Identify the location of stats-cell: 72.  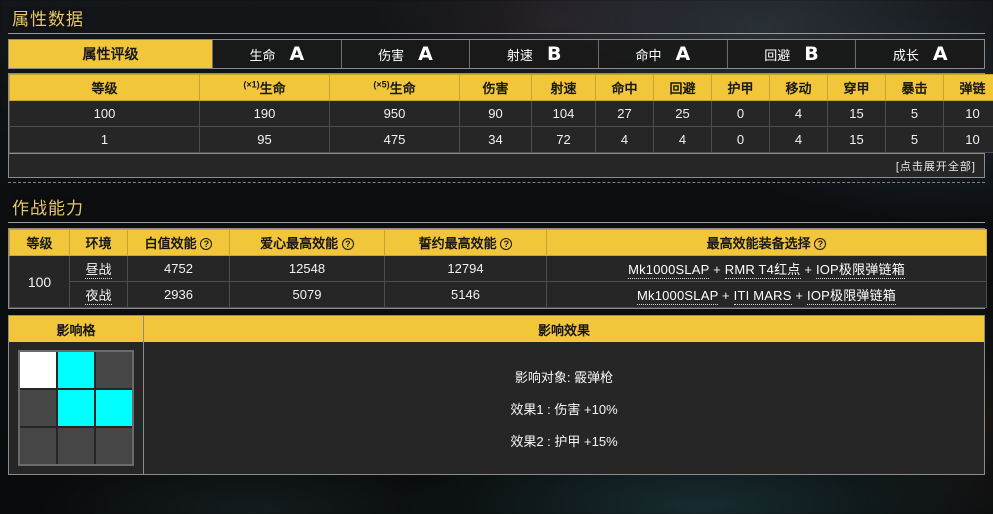
(563, 139).